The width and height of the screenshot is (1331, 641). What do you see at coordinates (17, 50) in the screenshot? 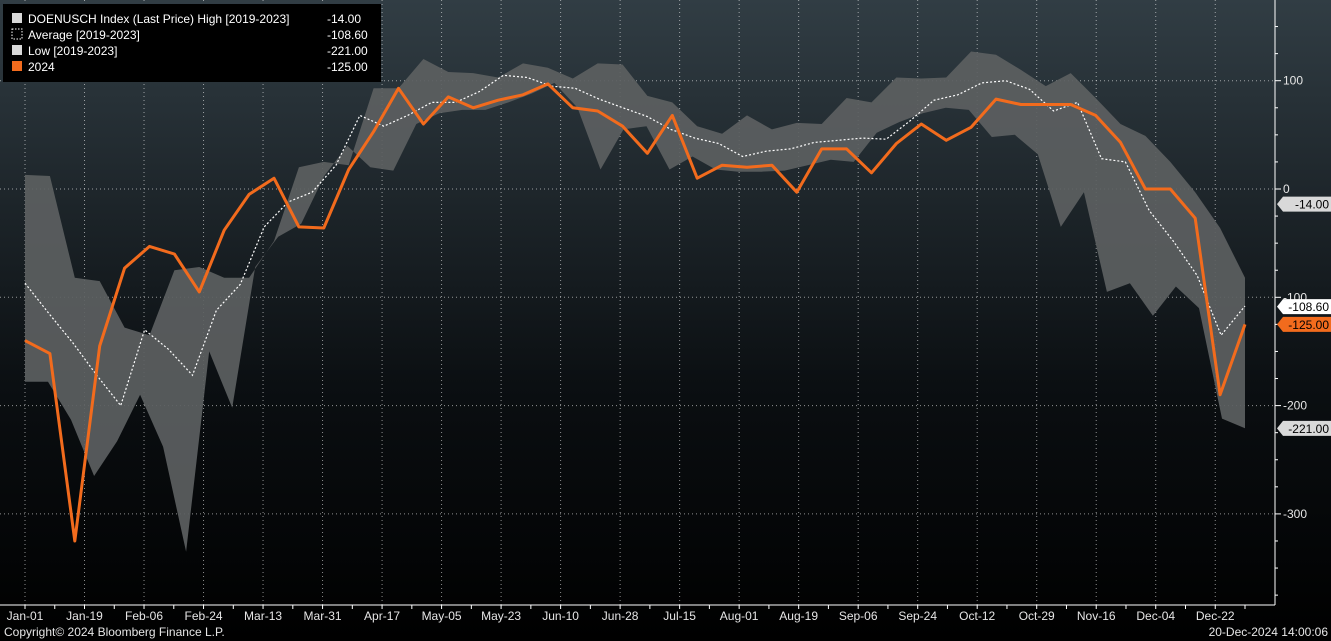
I see `legend-swatch-low` at bounding box center [17, 50].